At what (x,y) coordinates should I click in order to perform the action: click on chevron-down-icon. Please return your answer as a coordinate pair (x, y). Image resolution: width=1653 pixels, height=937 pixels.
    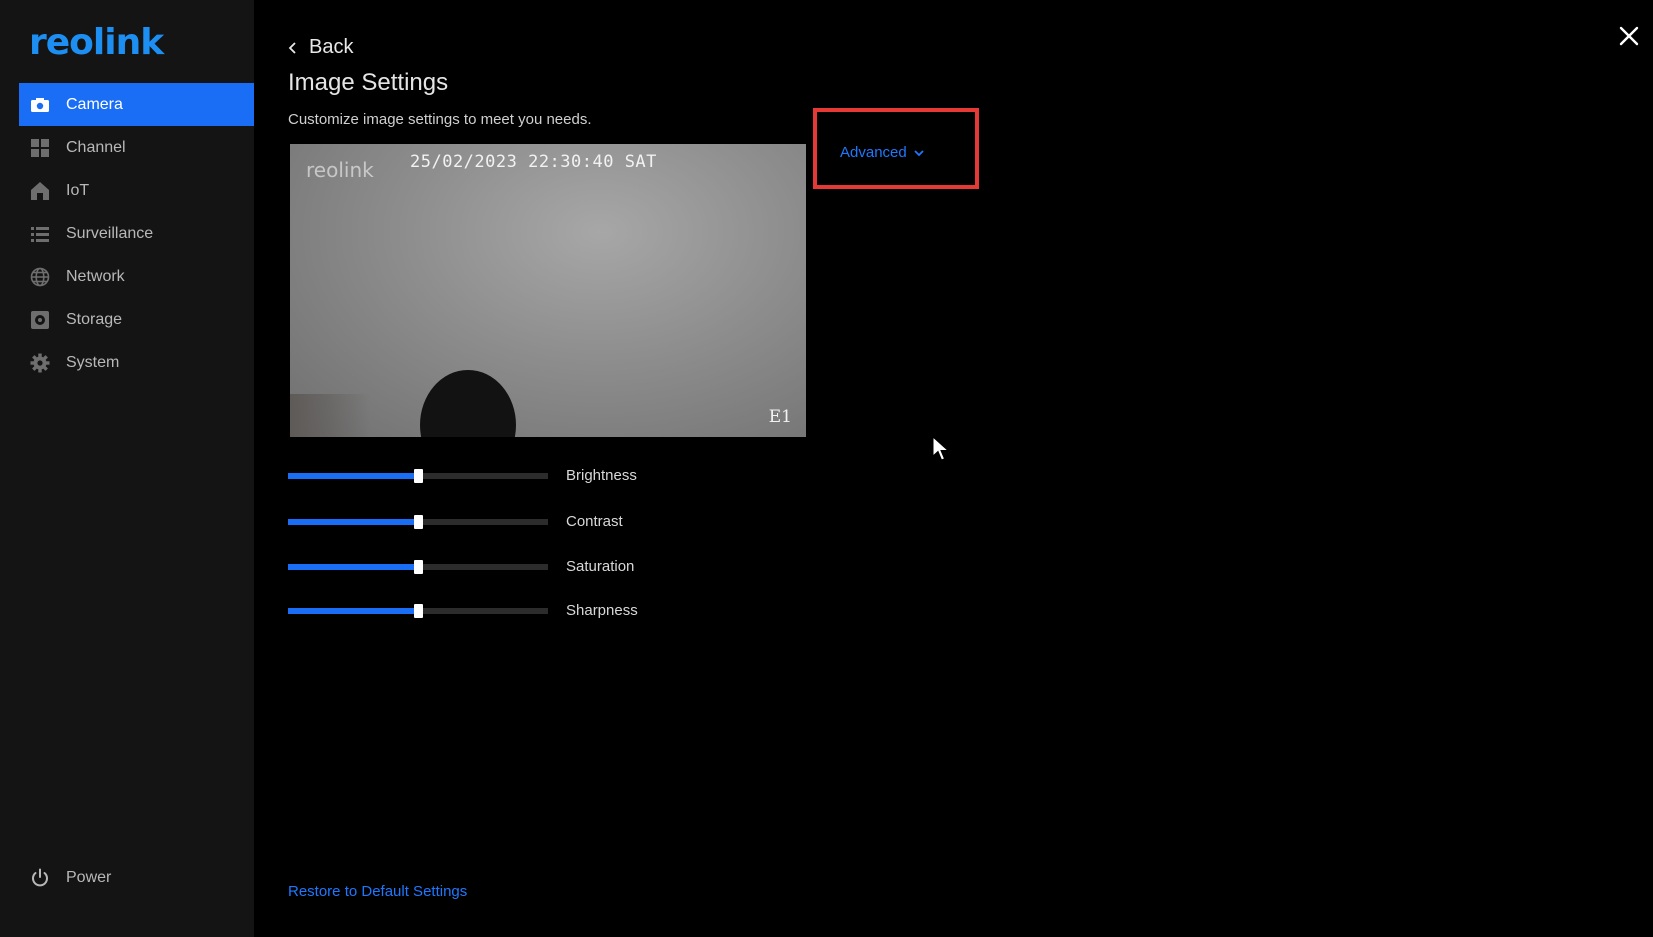
    Looking at the image, I should click on (919, 152).